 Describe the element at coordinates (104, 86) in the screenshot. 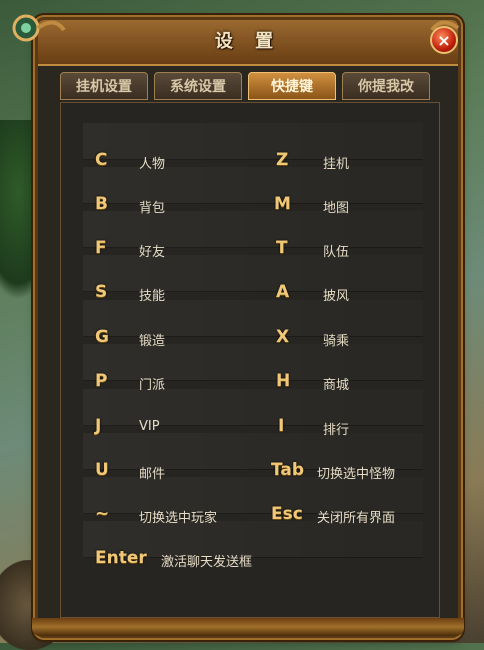

I see `tab-afk-settings: 挂机设置` at that location.